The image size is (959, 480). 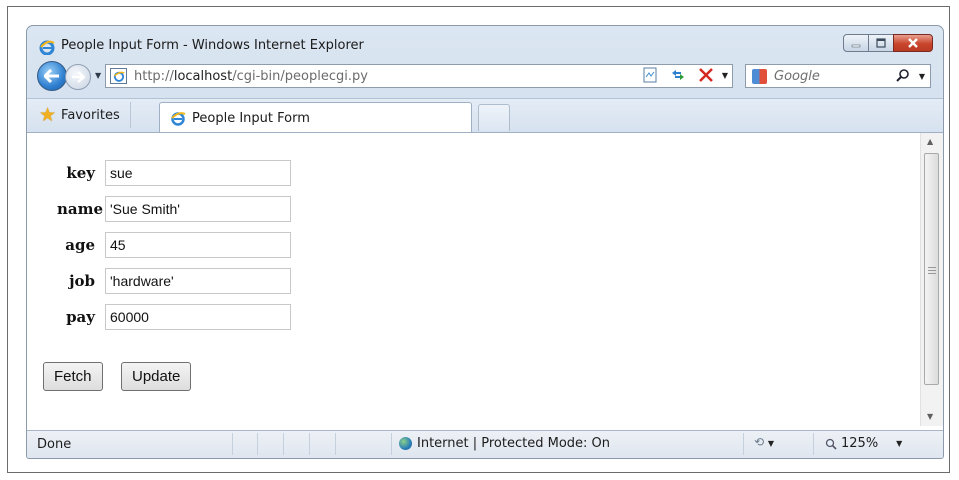 I want to click on address-dropdown: ▼, so click(x=725, y=75).